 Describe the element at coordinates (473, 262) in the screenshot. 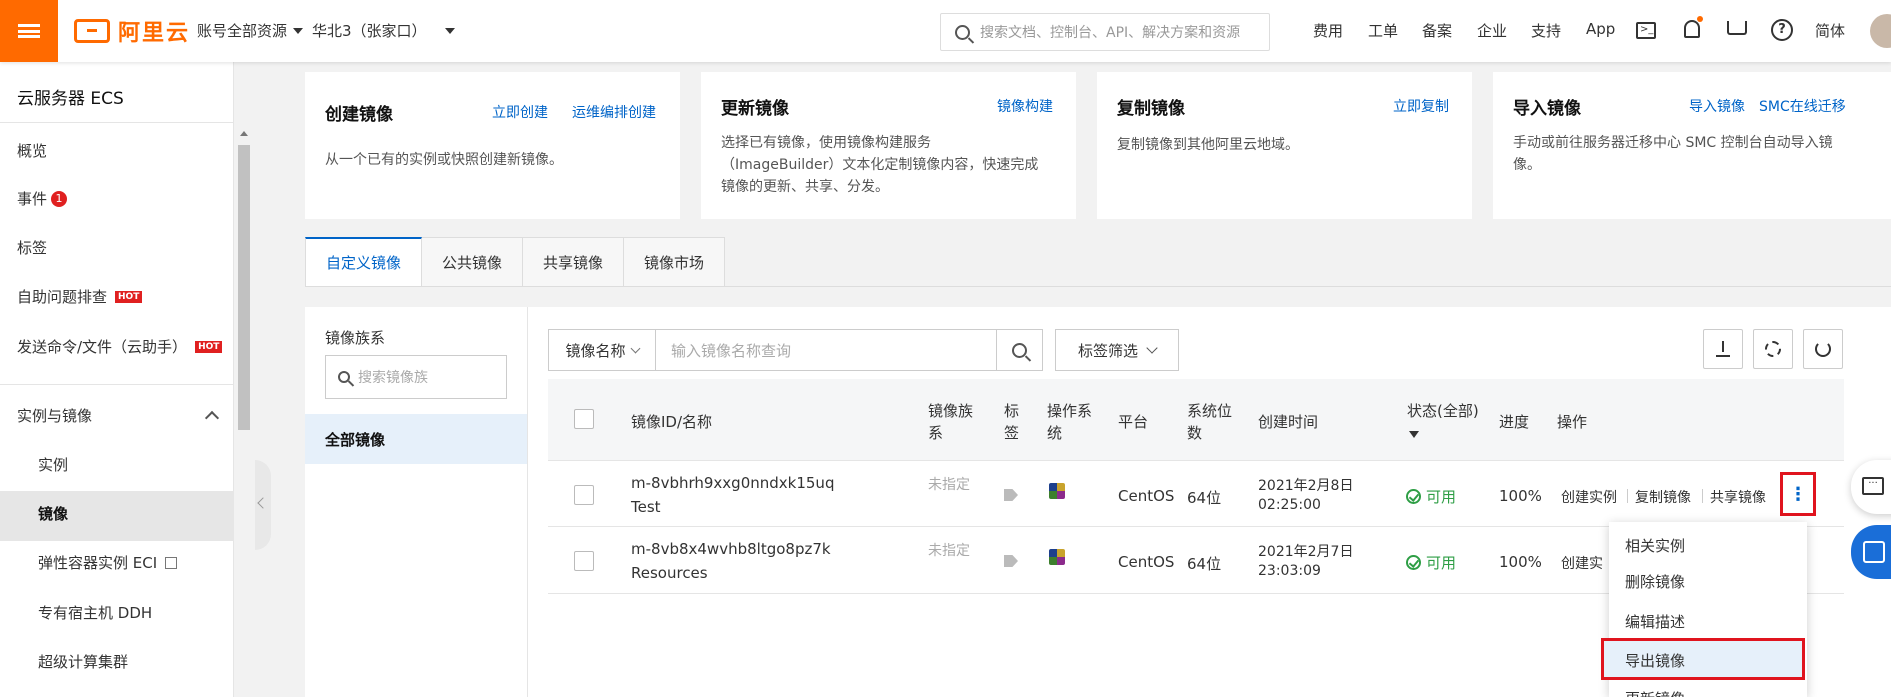

I see `tab-public-images: 公共镜像` at that location.